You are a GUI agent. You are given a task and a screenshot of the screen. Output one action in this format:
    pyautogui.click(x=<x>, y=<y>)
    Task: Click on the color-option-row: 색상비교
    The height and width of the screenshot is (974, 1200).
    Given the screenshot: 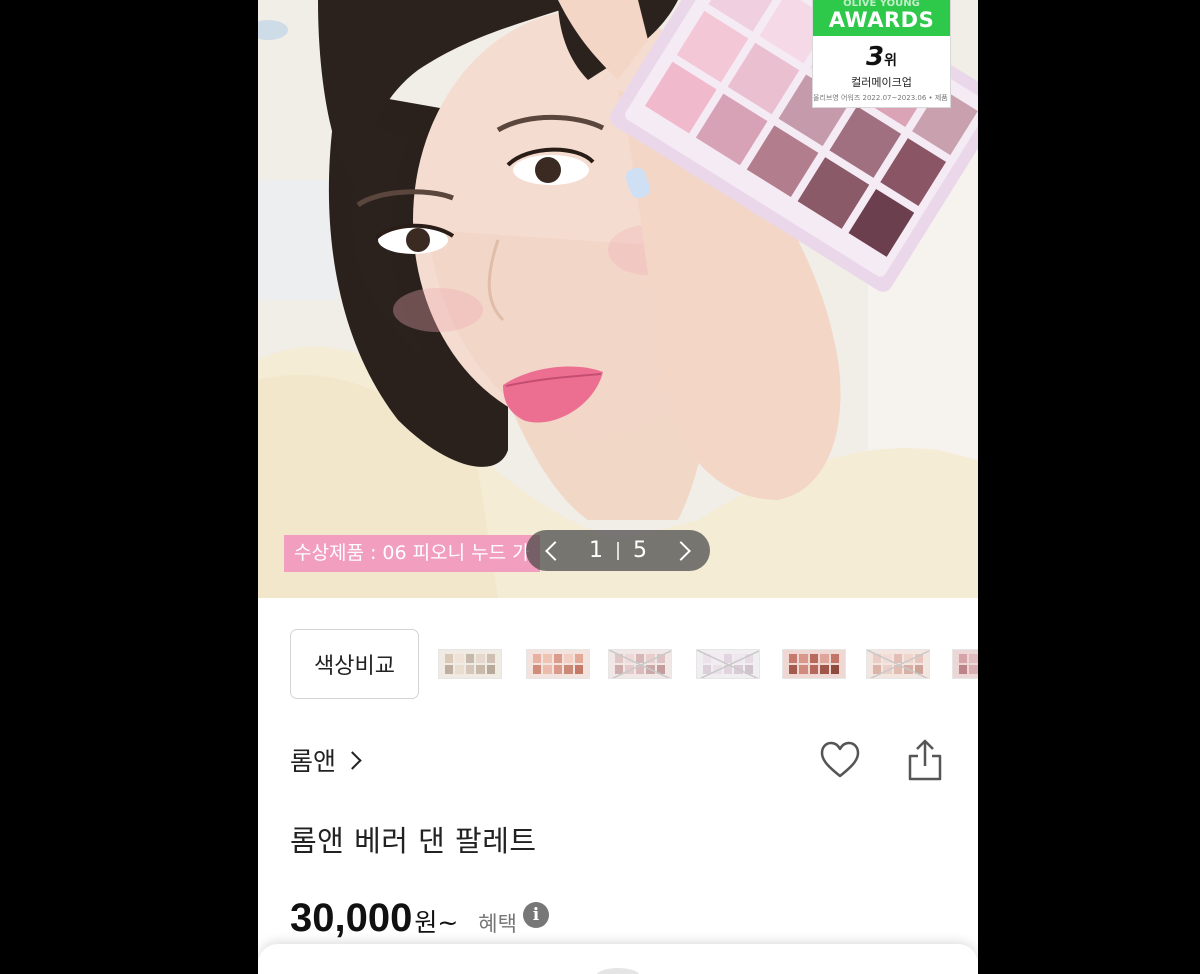 What is the action you would take?
    pyautogui.click(x=618, y=663)
    